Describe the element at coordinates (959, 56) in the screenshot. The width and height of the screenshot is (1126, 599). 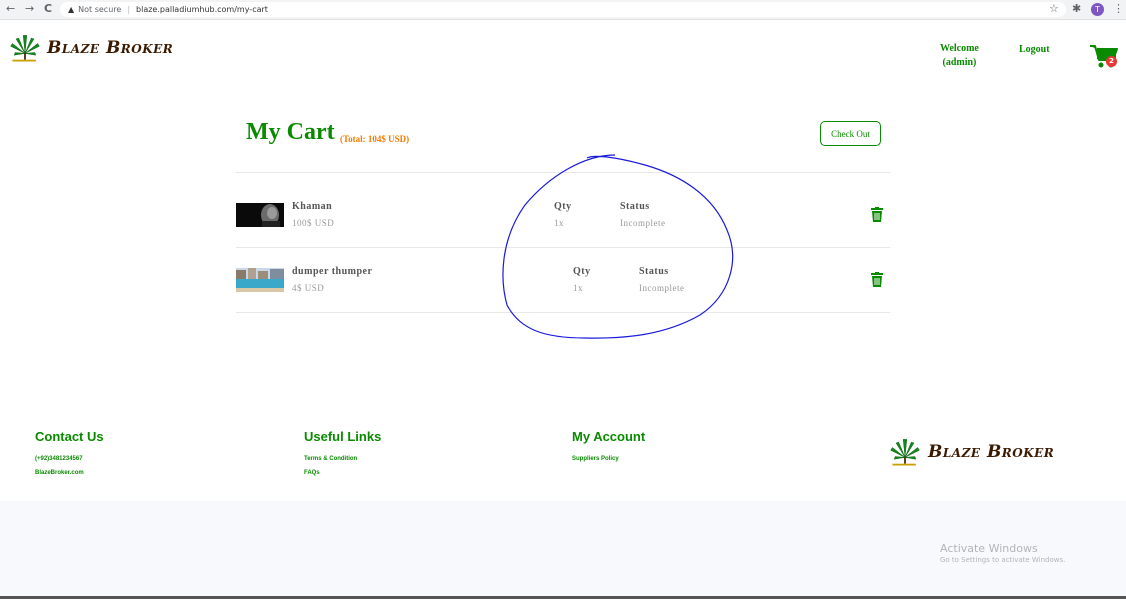
I see `welcome-text: Welcome (admin)` at that location.